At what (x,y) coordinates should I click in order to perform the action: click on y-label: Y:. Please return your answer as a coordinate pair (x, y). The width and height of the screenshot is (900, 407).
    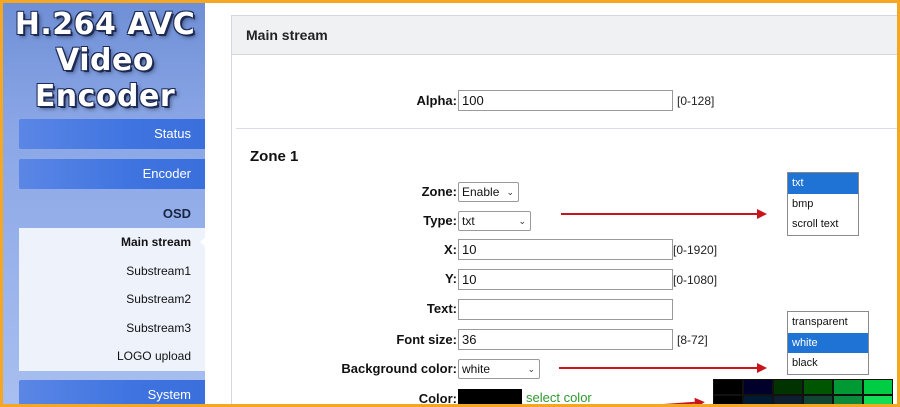
    Looking at the image, I should click on (450, 278).